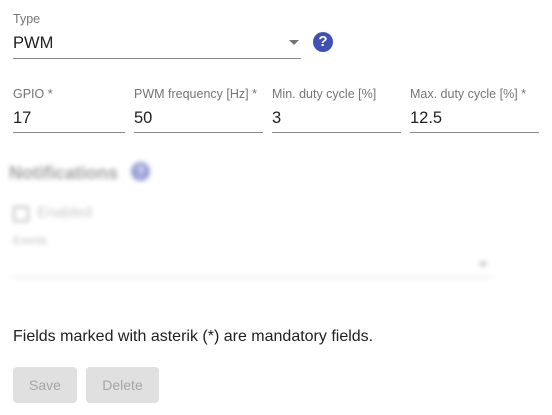 This screenshot has height=415, width=552. I want to click on min-duty-cycle-label: Min. duty cycle [%], so click(324, 94).